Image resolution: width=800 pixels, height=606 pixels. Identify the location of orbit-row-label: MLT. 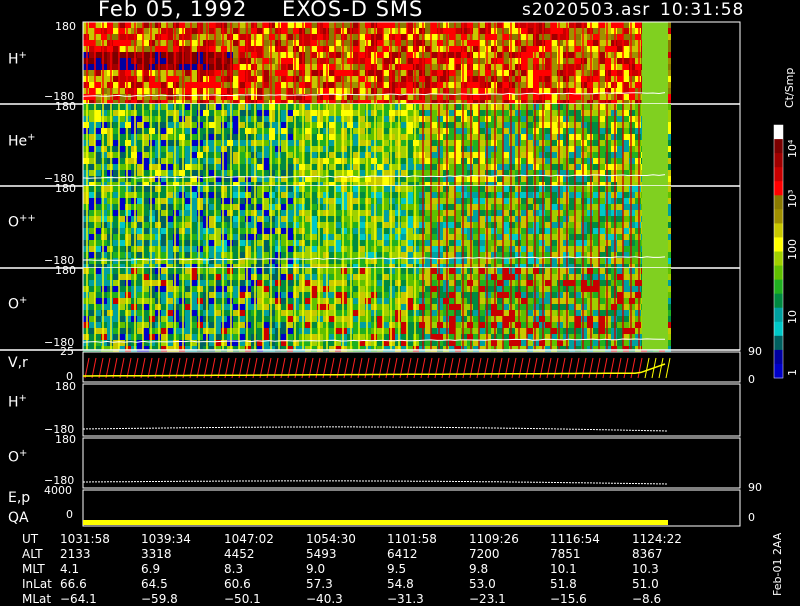
(33, 569).